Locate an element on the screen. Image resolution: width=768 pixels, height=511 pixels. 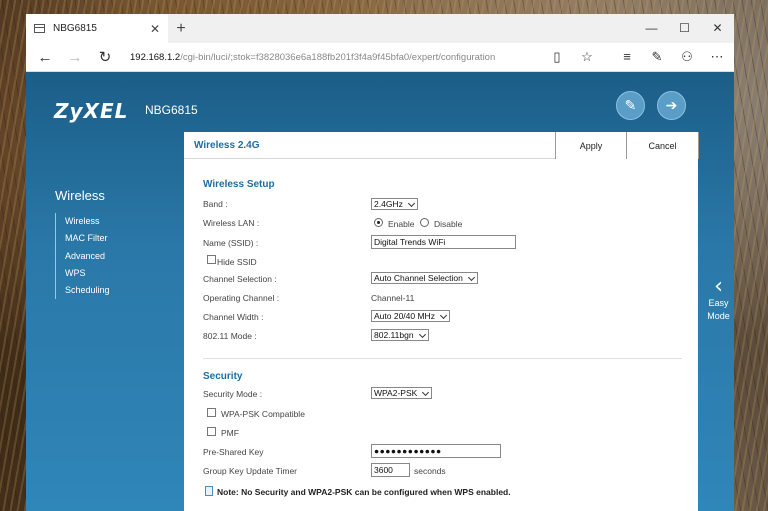
group-key-timer-input: 3600 is located at coordinates (390, 470).